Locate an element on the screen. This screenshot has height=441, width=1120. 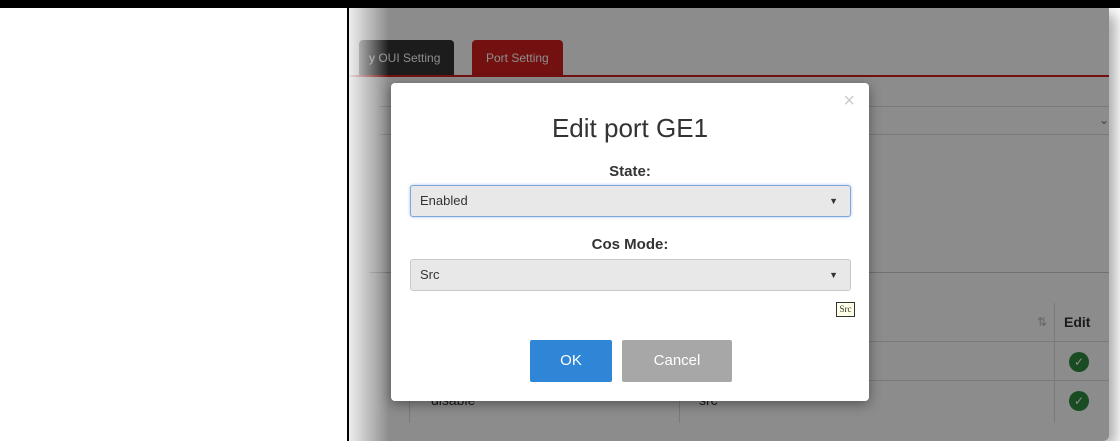
dialog-title: Edit port GE1 is located at coordinates (630, 128).